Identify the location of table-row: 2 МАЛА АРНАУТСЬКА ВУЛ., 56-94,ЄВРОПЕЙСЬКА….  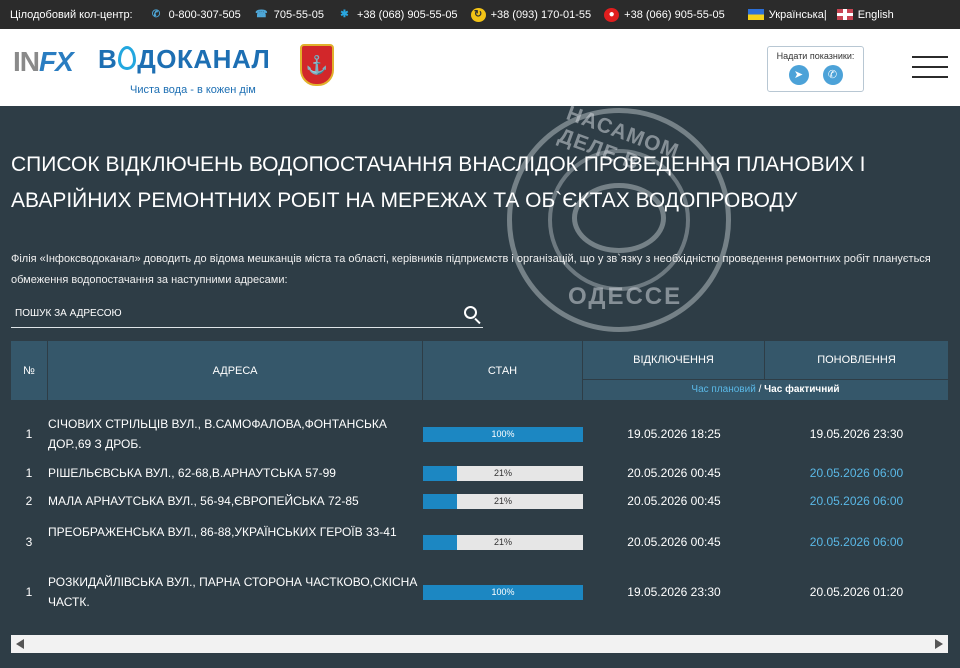
(479, 501).